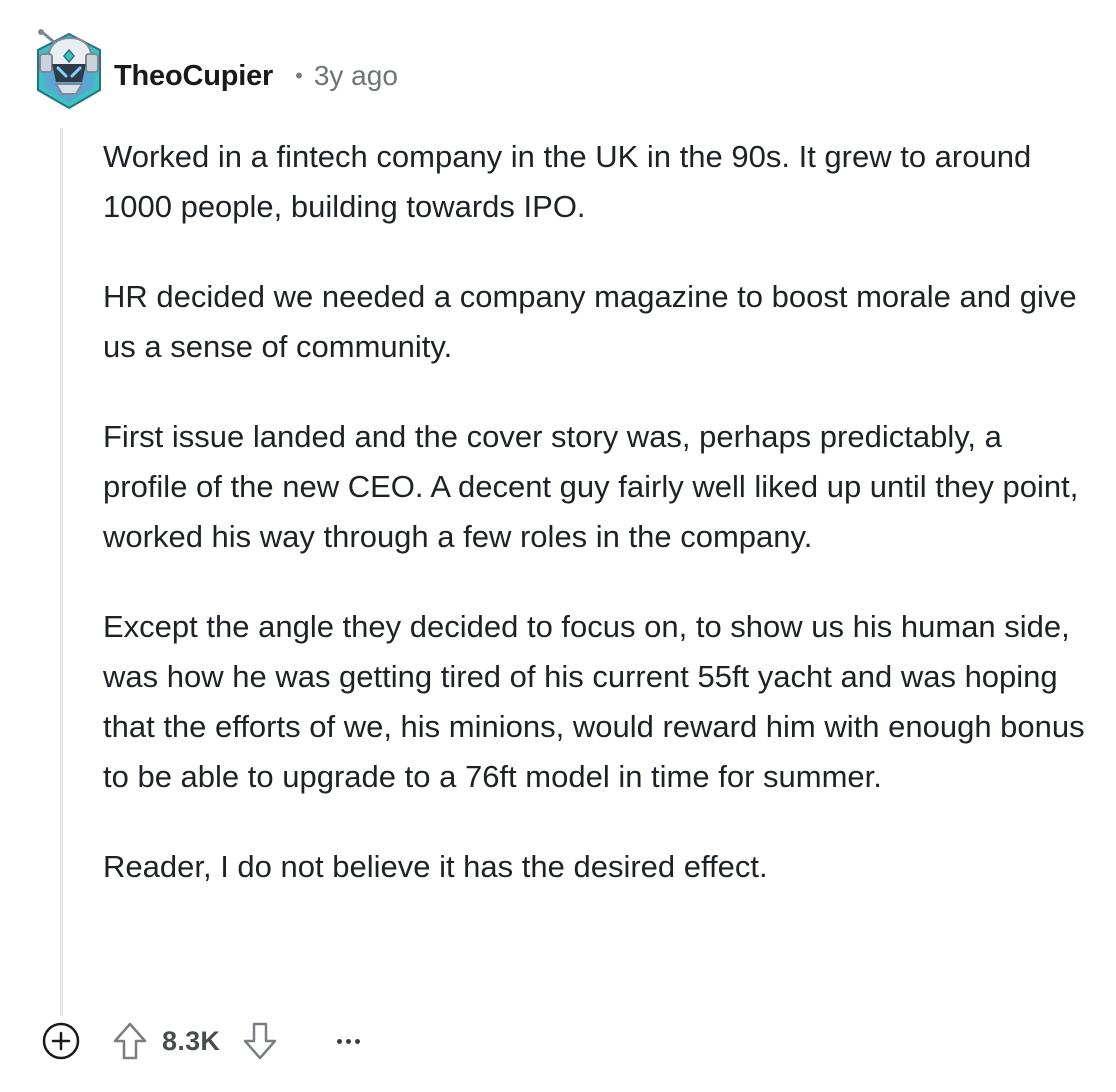 The height and width of the screenshot is (1092, 1116). I want to click on arrow-down-icon, so click(260, 1041).